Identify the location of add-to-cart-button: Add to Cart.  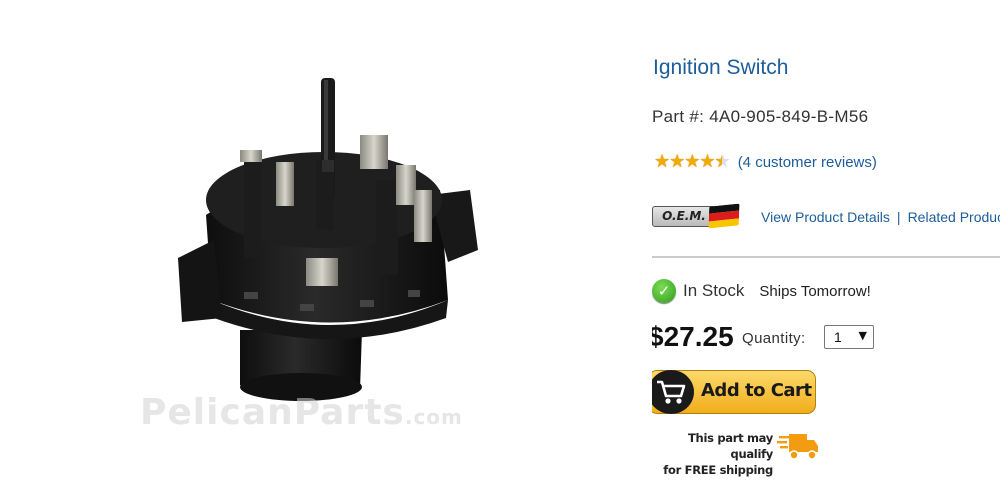
(734, 392).